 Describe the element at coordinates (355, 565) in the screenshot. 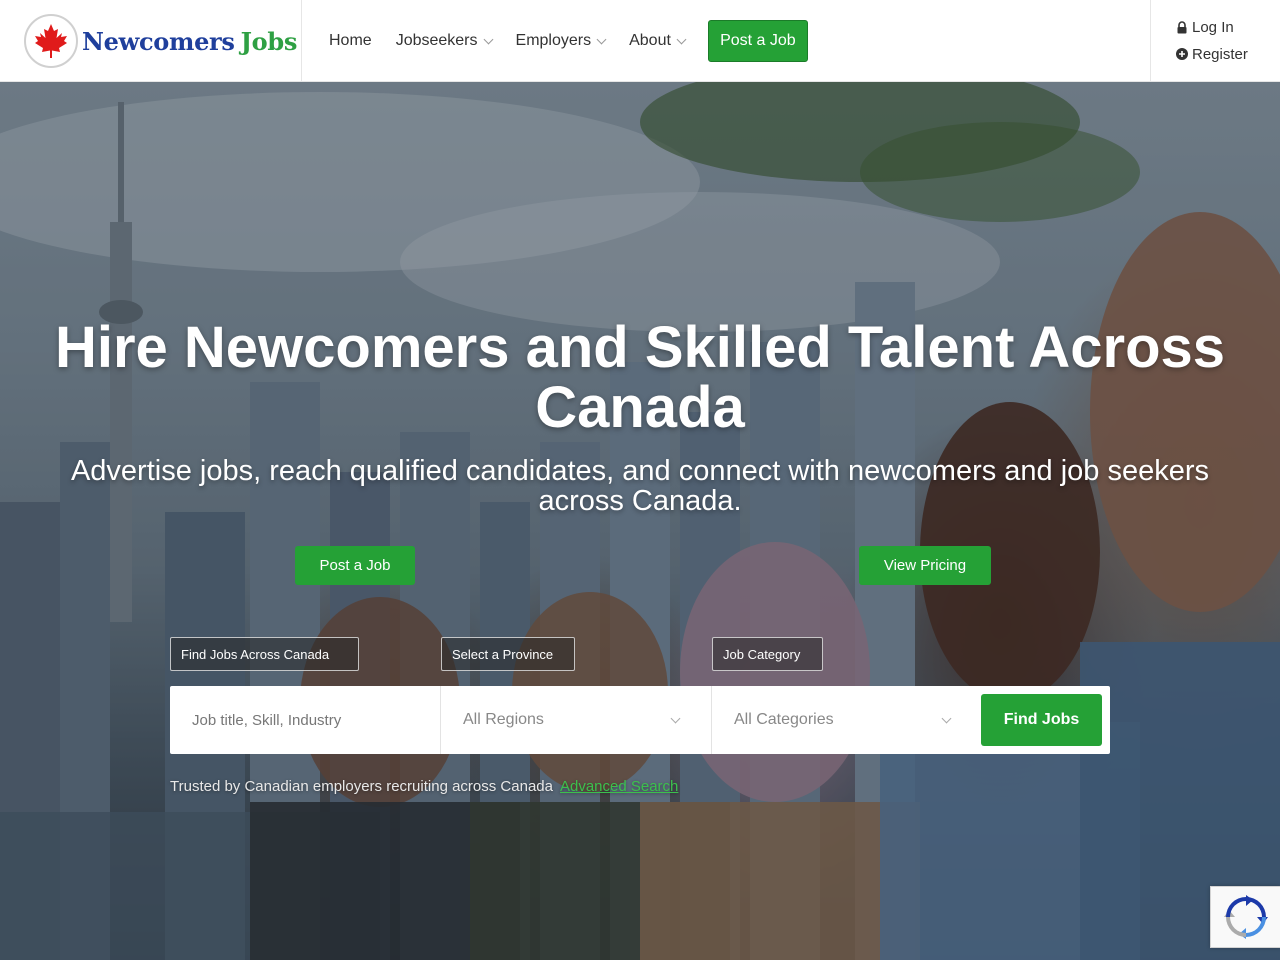

I see `hero-post-job-button: Post a Job` at that location.